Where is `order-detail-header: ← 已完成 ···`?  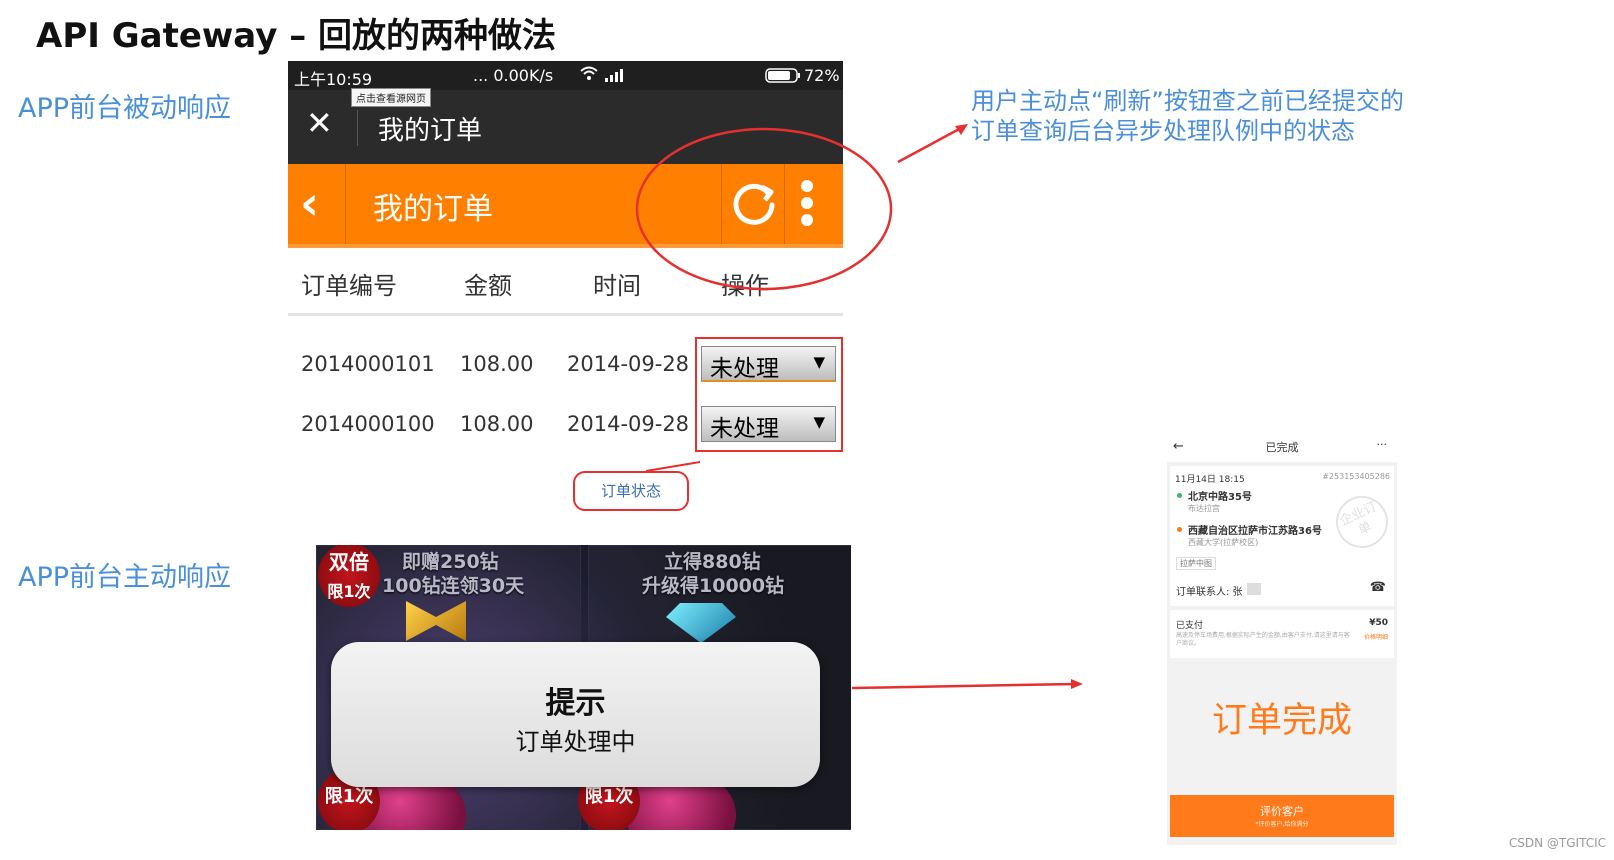 order-detail-header: ← 已完成 ··· is located at coordinates (1282, 446).